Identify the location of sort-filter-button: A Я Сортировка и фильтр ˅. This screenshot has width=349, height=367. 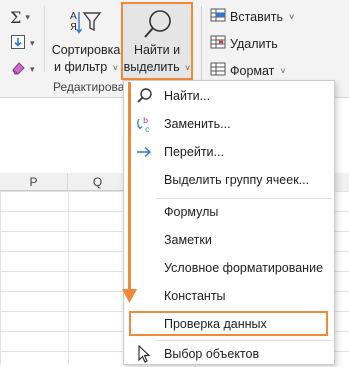
(85, 41).